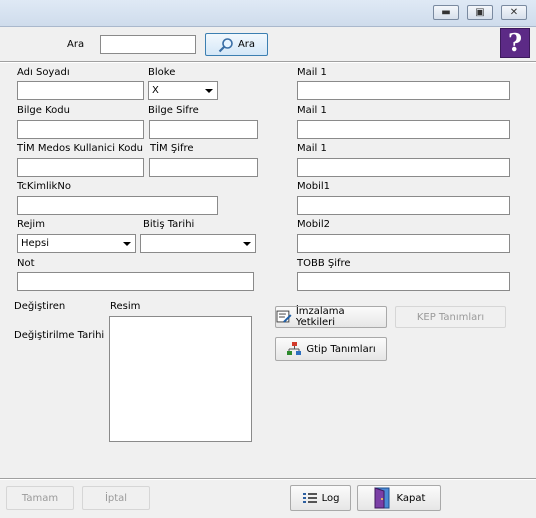  What do you see at coordinates (309, 498) in the screenshot?
I see `list-icon` at bounding box center [309, 498].